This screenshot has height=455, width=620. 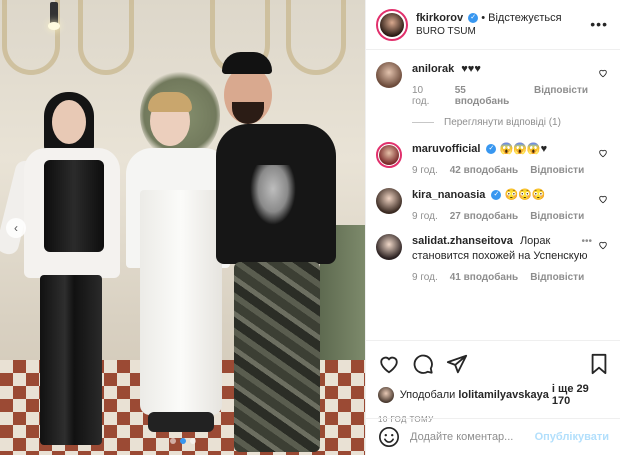 I want to click on post-comment-button: Опублікувати, so click(x=572, y=437).